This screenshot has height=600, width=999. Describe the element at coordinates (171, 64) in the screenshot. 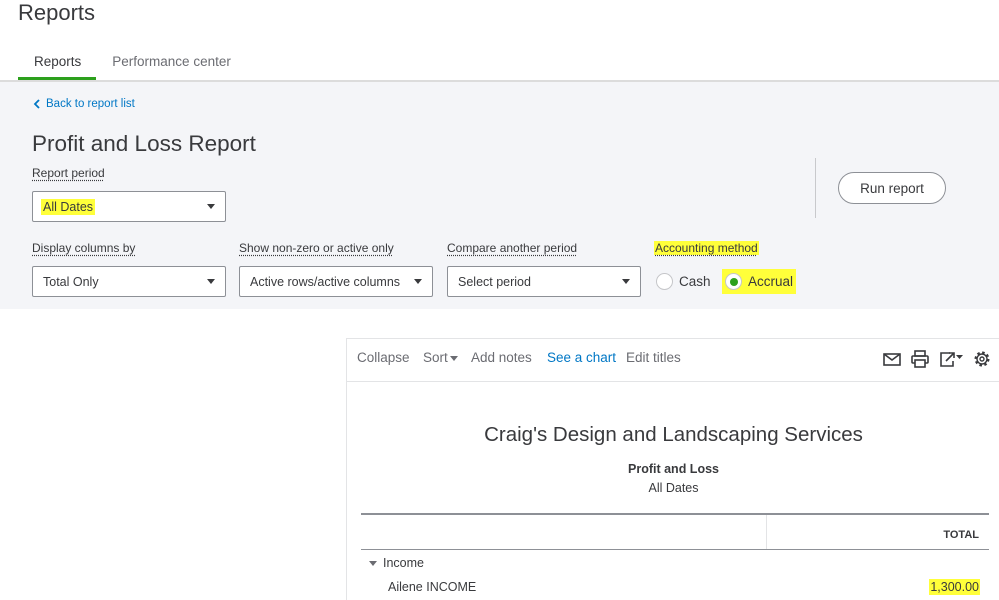

I see `tab-performance-center: Performance center` at that location.